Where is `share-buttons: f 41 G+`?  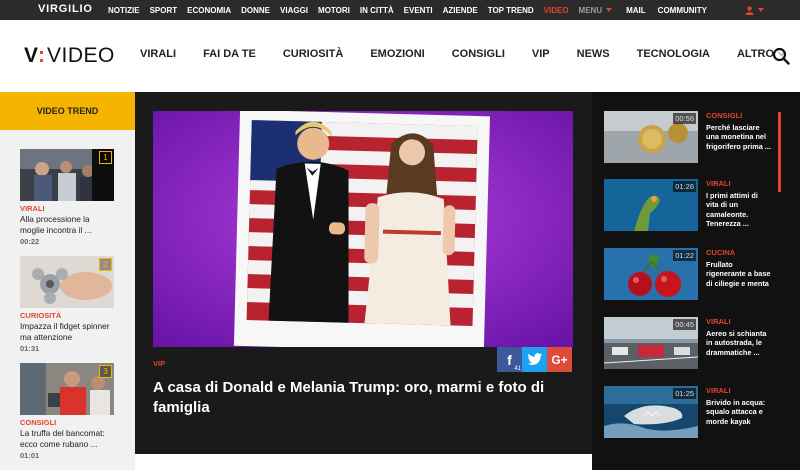 share-buttons: f 41 G+ is located at coordinates (534, 359).